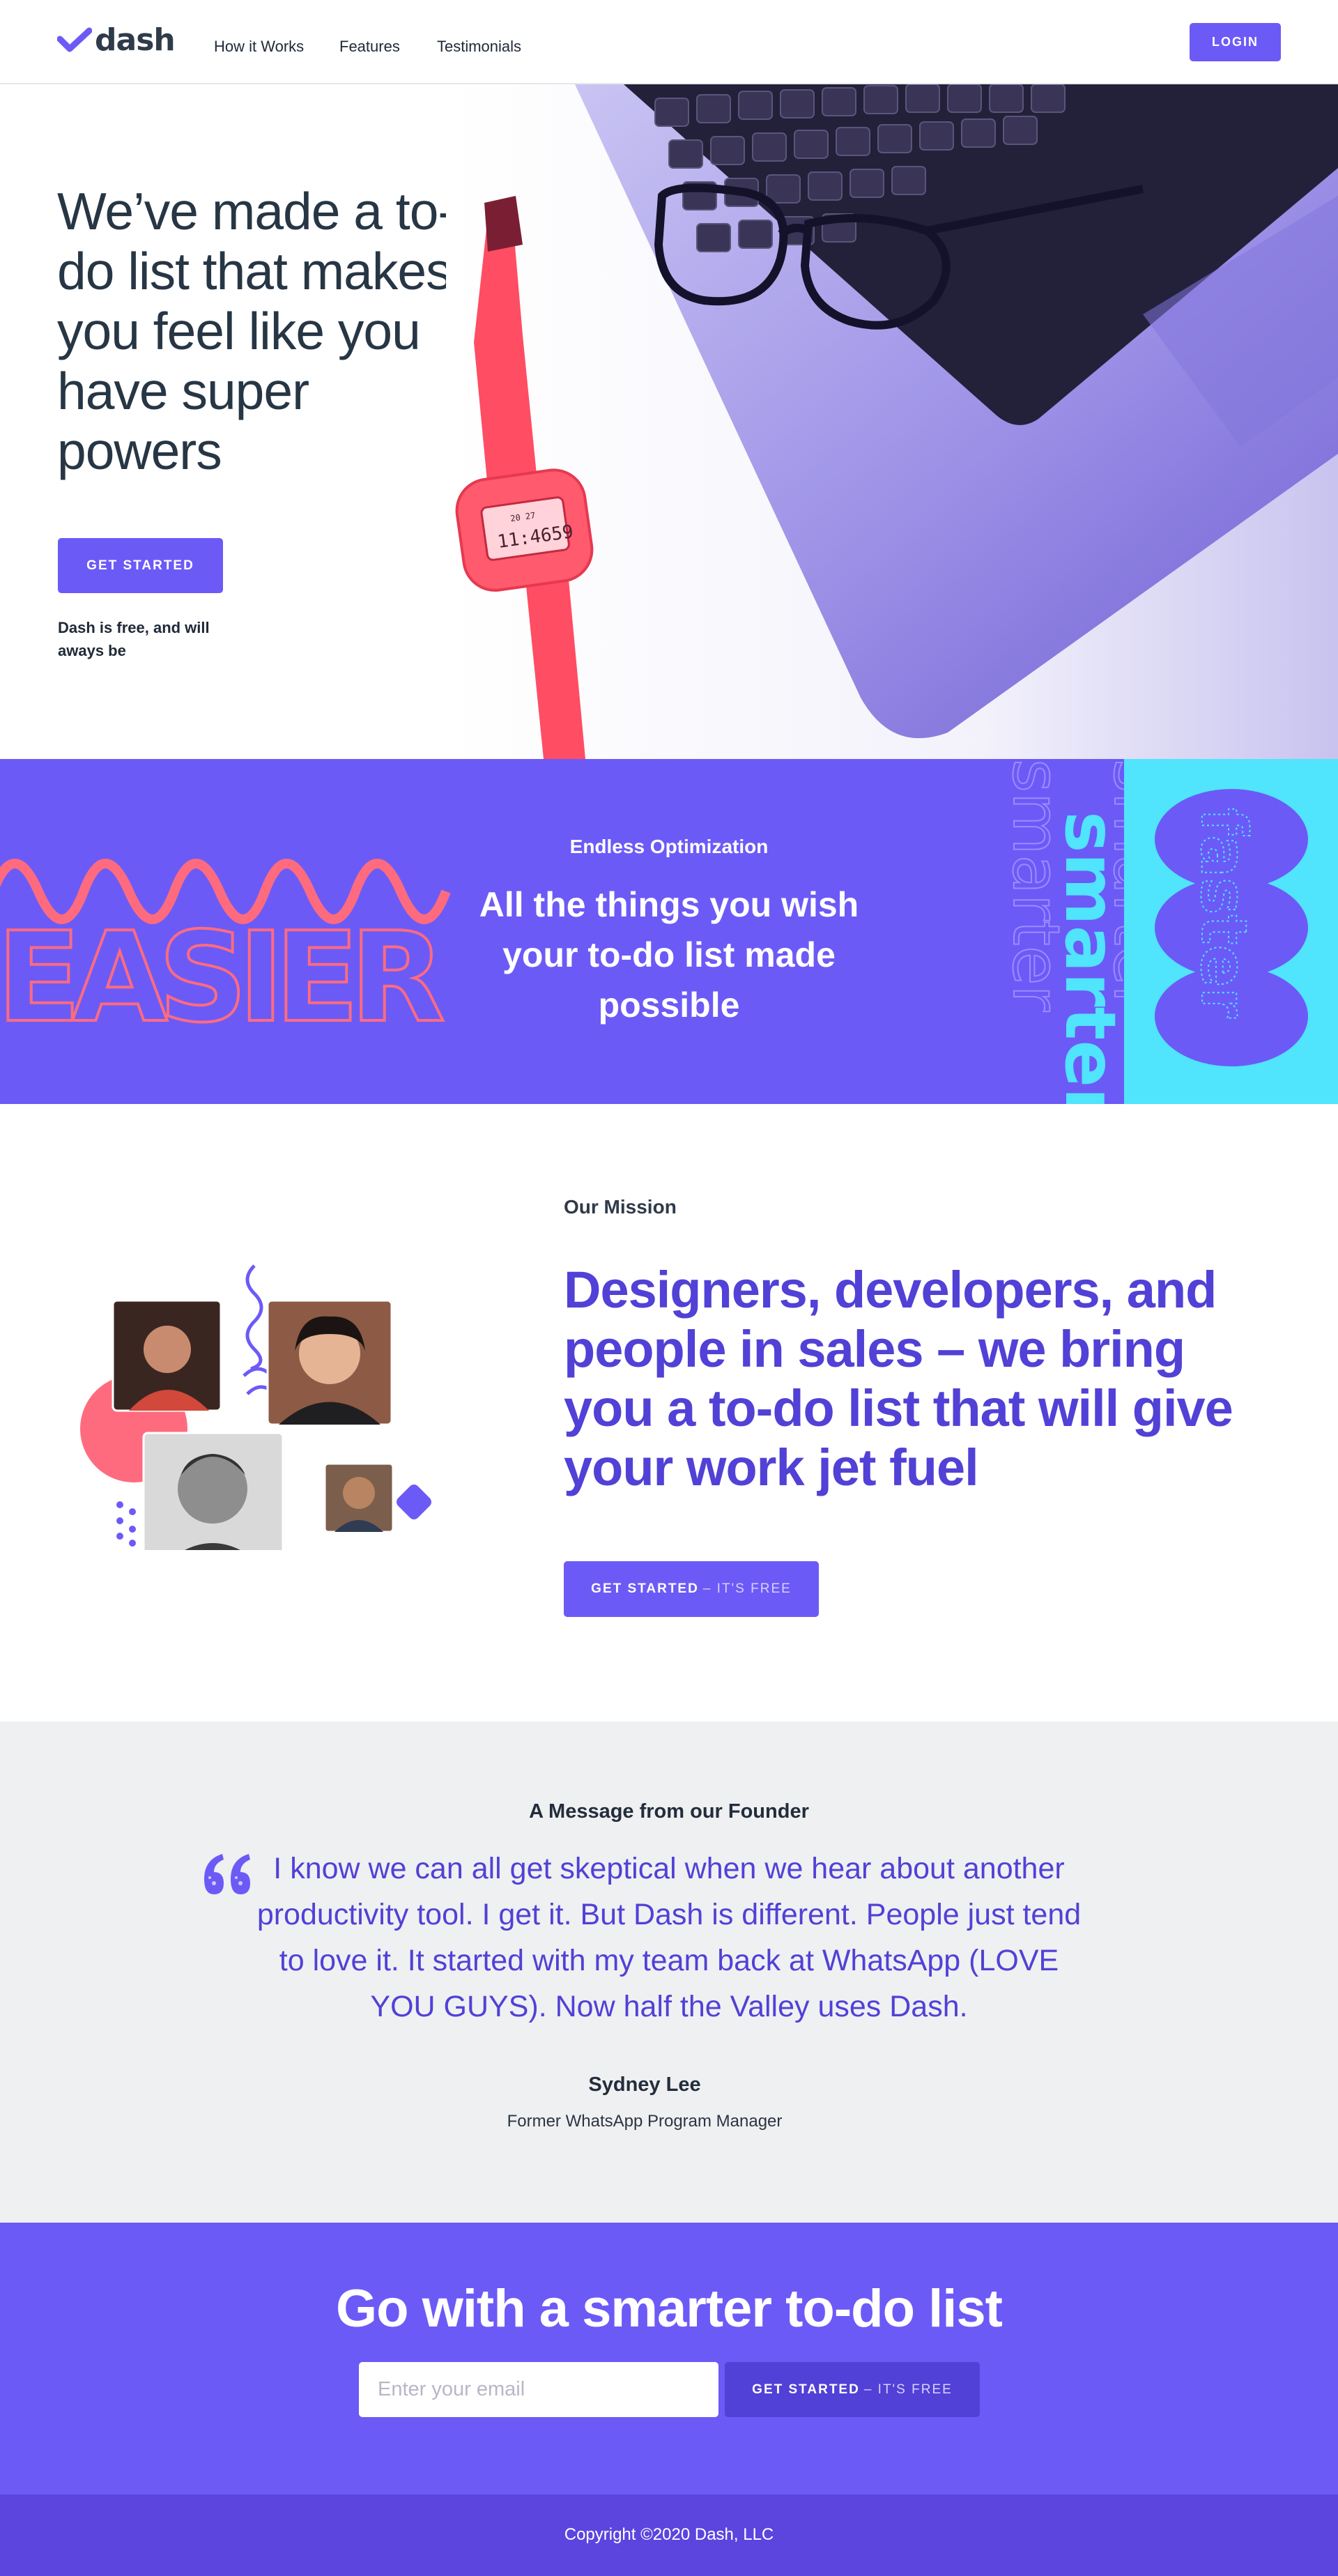 This screenshot has width=1338, height=2576. Describe the element at coordinates (645, 2121) in the screenshot. I see `founder-role: Former WhatsApp Program Manager` at that location.